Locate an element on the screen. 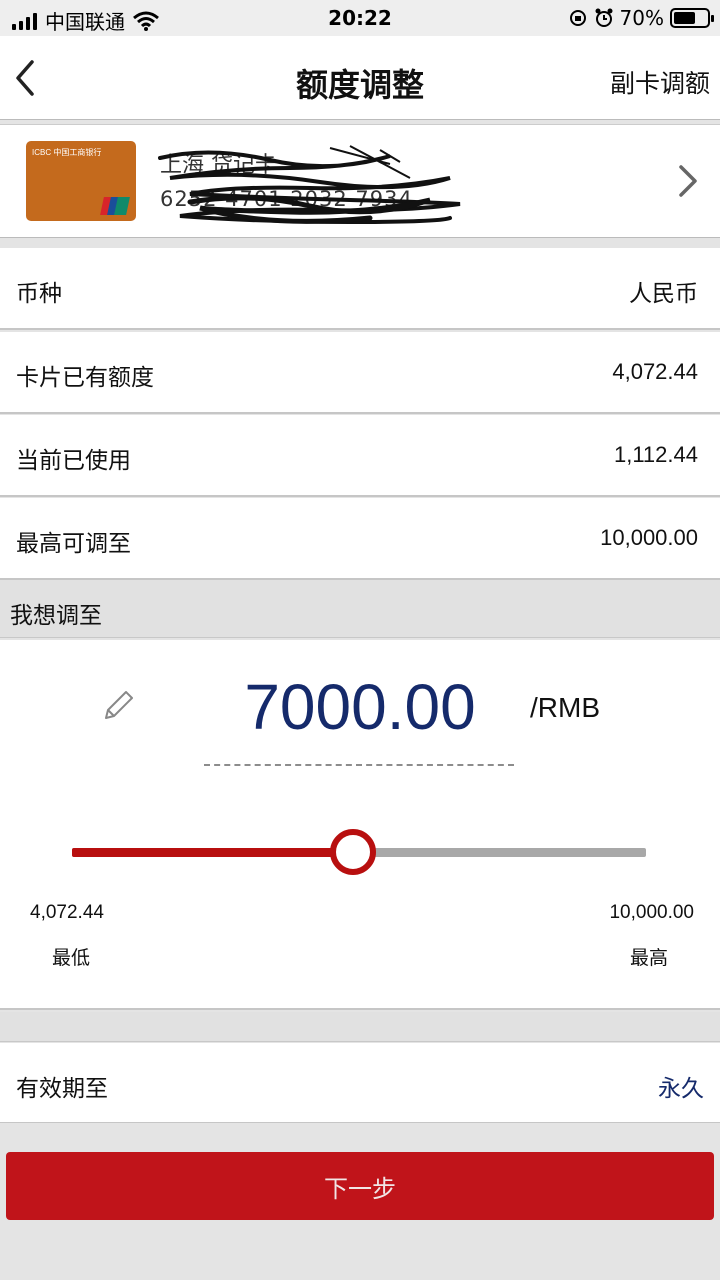 This screenshot has height=1280, width=720. orientation-lock-icon is located at coordinates (577, 18).